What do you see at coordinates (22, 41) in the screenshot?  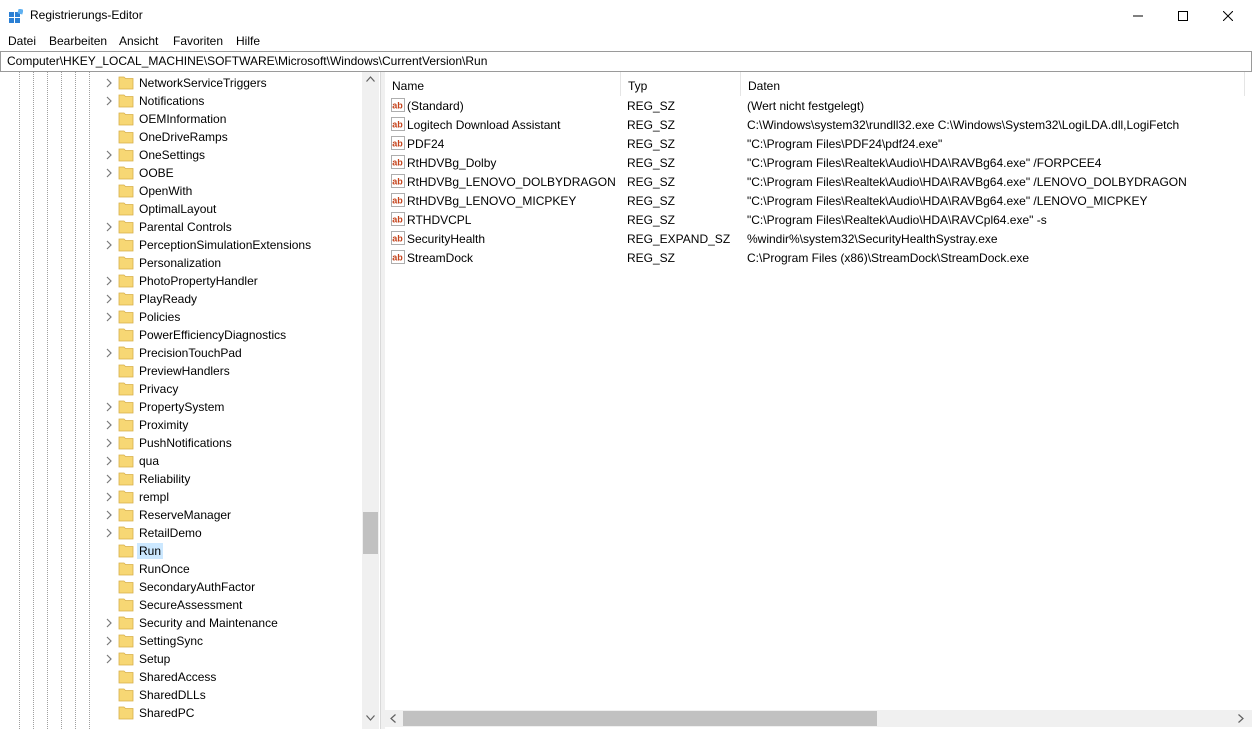 I see `menu-datei: Datei` at bounding box center [22, 41].